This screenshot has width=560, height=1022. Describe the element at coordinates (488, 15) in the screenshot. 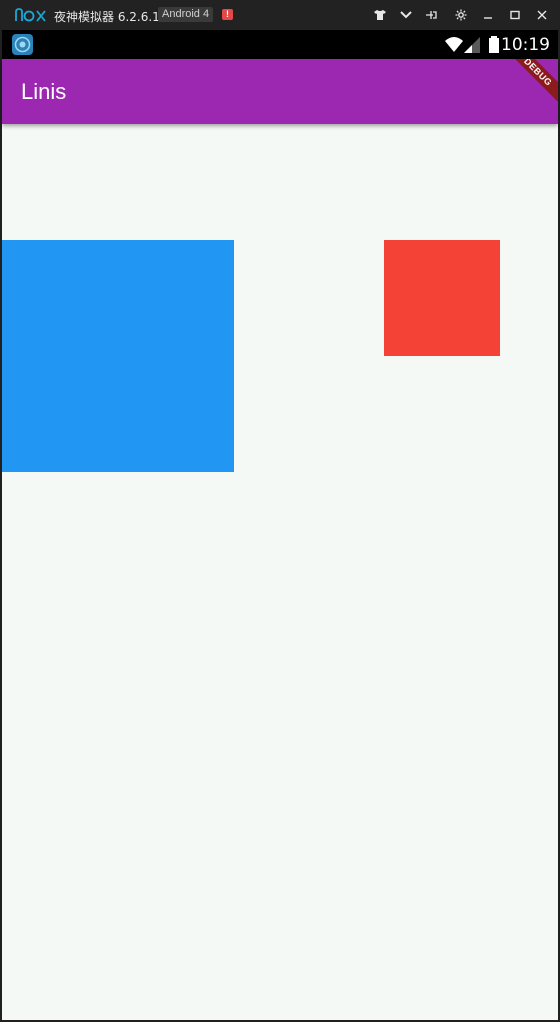

I see `minimize-icon` at that location.